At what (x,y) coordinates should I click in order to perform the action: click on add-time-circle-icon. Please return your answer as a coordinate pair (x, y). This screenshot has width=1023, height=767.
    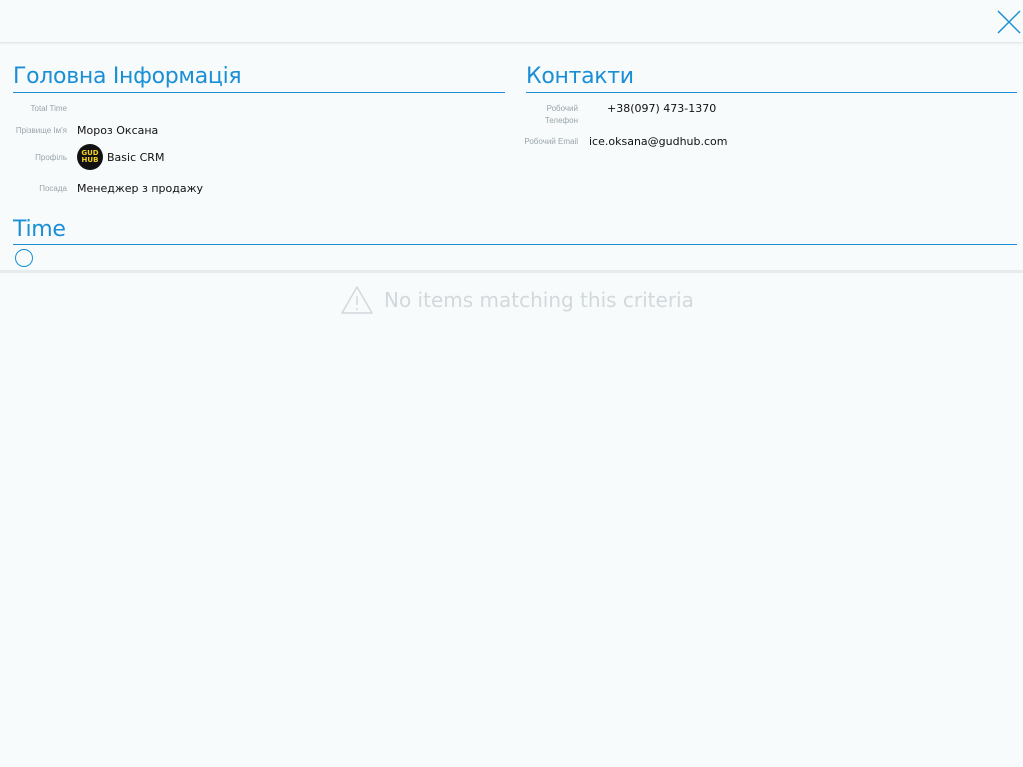
    Looking at the image, I should click on (24, 258).